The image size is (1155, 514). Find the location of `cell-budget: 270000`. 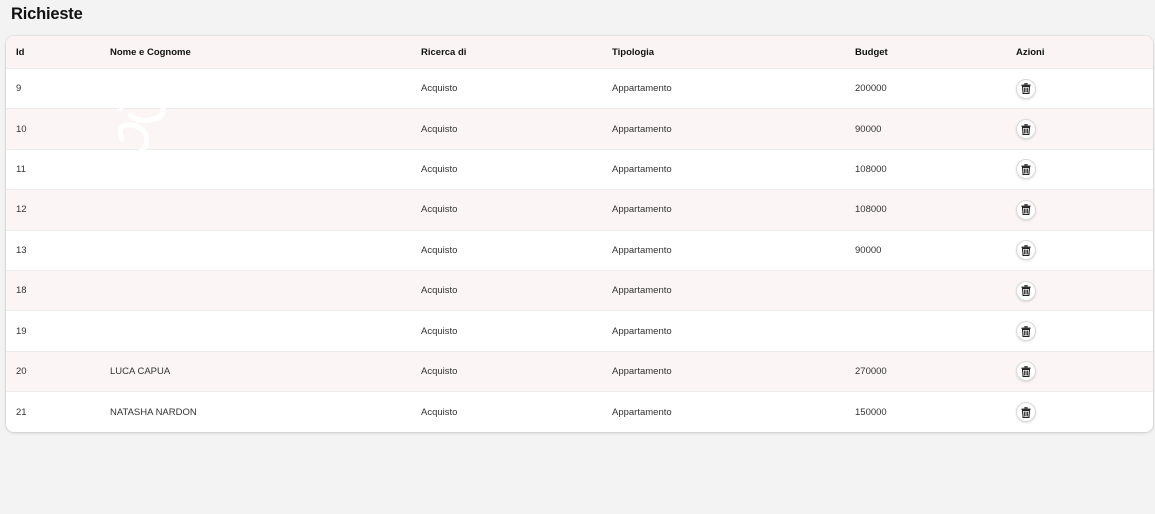

cell-budget: 270000 is located at coordinates (871, 371).